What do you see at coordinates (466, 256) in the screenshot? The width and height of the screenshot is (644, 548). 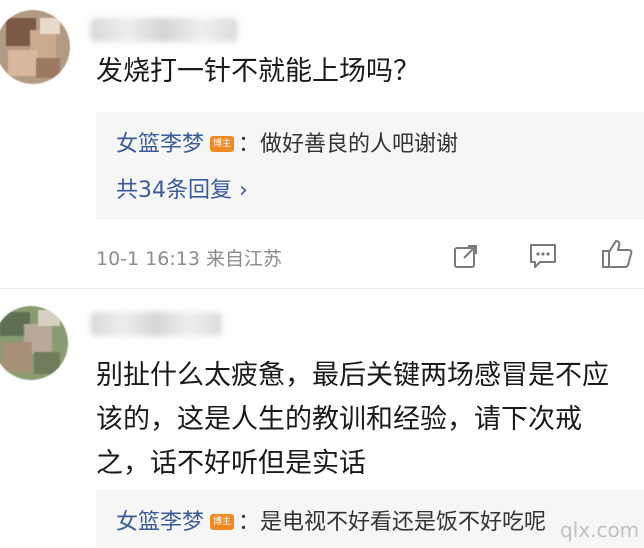 I see `share-icon` at bounding box center [466, 256].